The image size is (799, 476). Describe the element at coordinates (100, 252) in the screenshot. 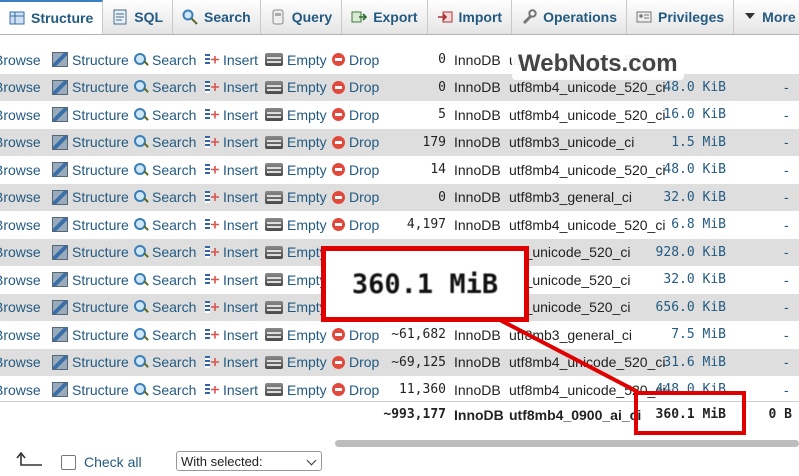

I see `structure-link-label: Structure` at that location.